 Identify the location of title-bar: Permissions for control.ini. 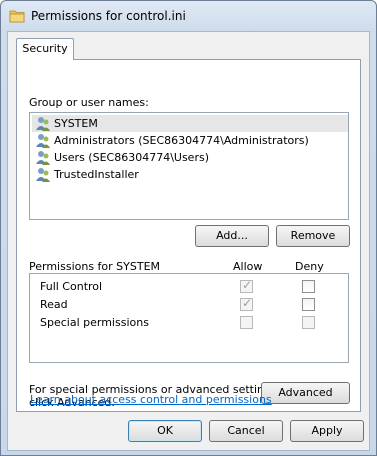
(188, 16).